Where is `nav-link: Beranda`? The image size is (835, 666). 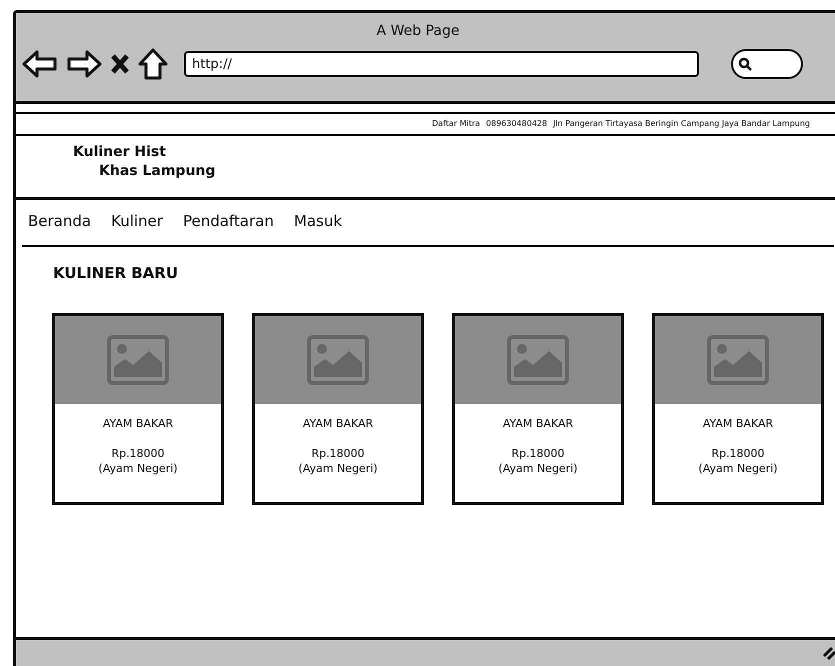 nav-link: Beranda is located at coordinates (60, 227).